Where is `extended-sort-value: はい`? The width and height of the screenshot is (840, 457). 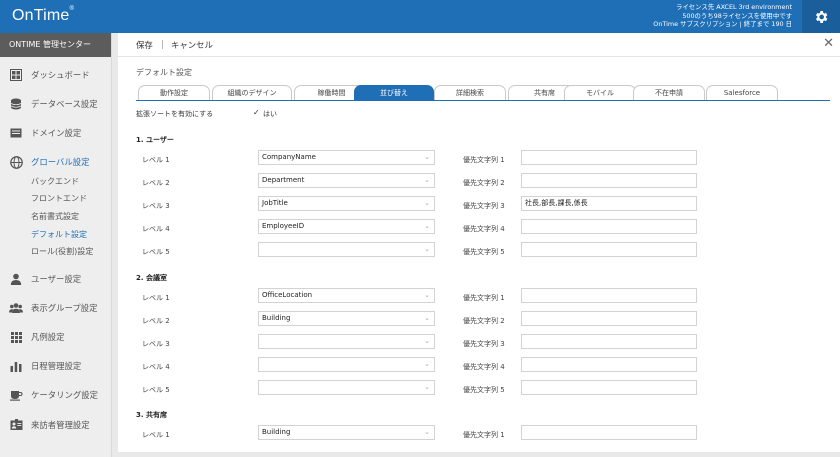 extended-sort-value: はい is located at coordinates (270, 114).